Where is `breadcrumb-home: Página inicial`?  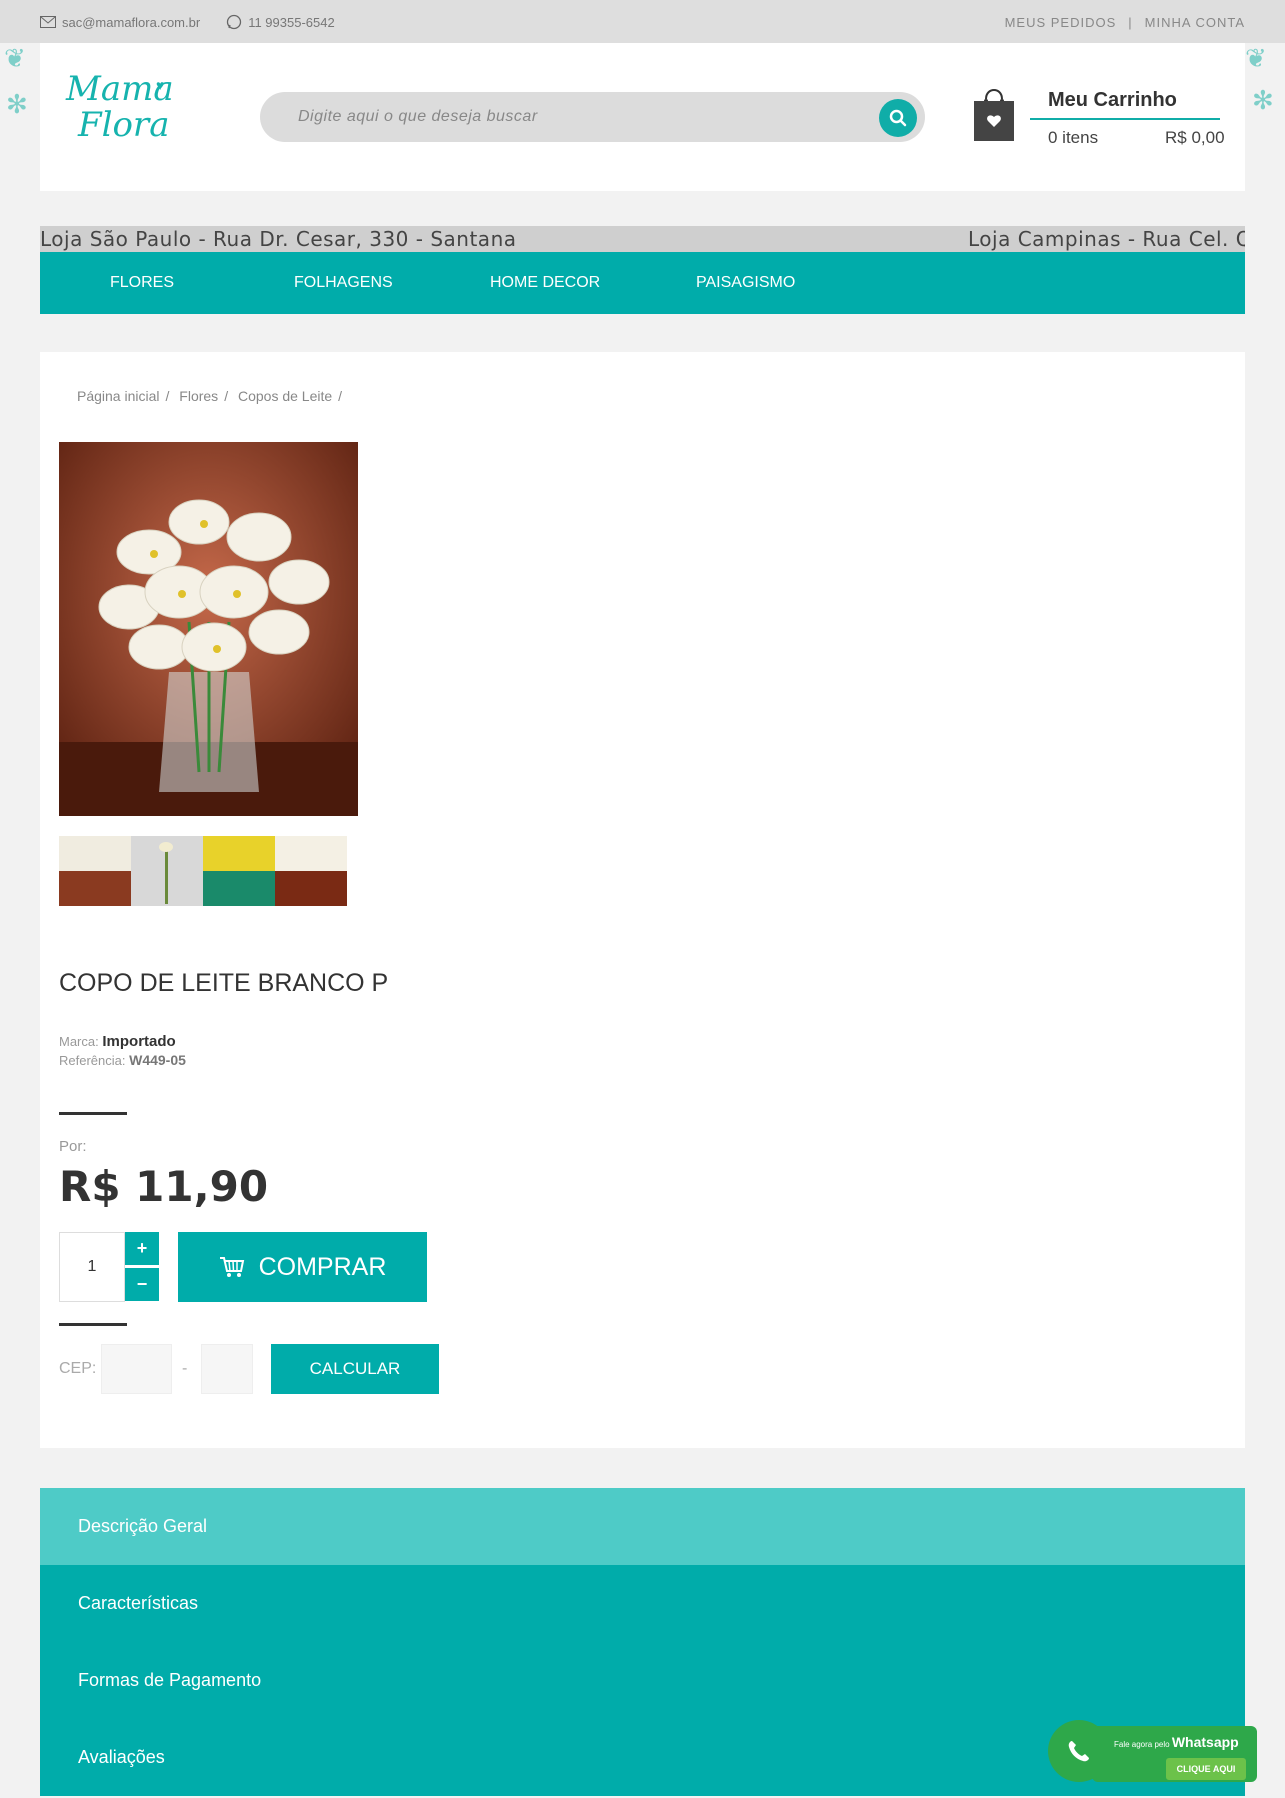 breadcrumb-home: Página inicial is located at coordinates (118, 396).